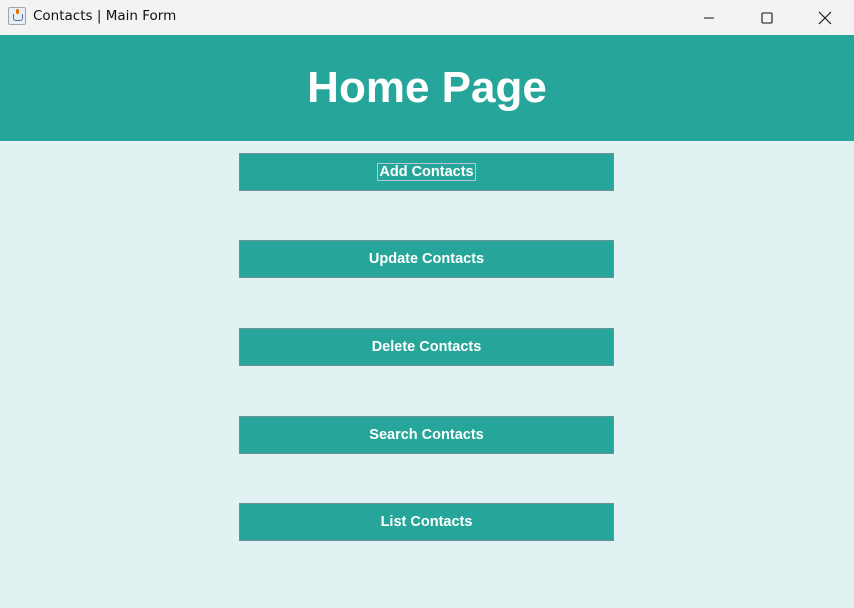 The image size is (854, 608). Describe the element at coordinates (105, 16) in the screenshot. I see `window-title: Contacts | Main Form` at that location.